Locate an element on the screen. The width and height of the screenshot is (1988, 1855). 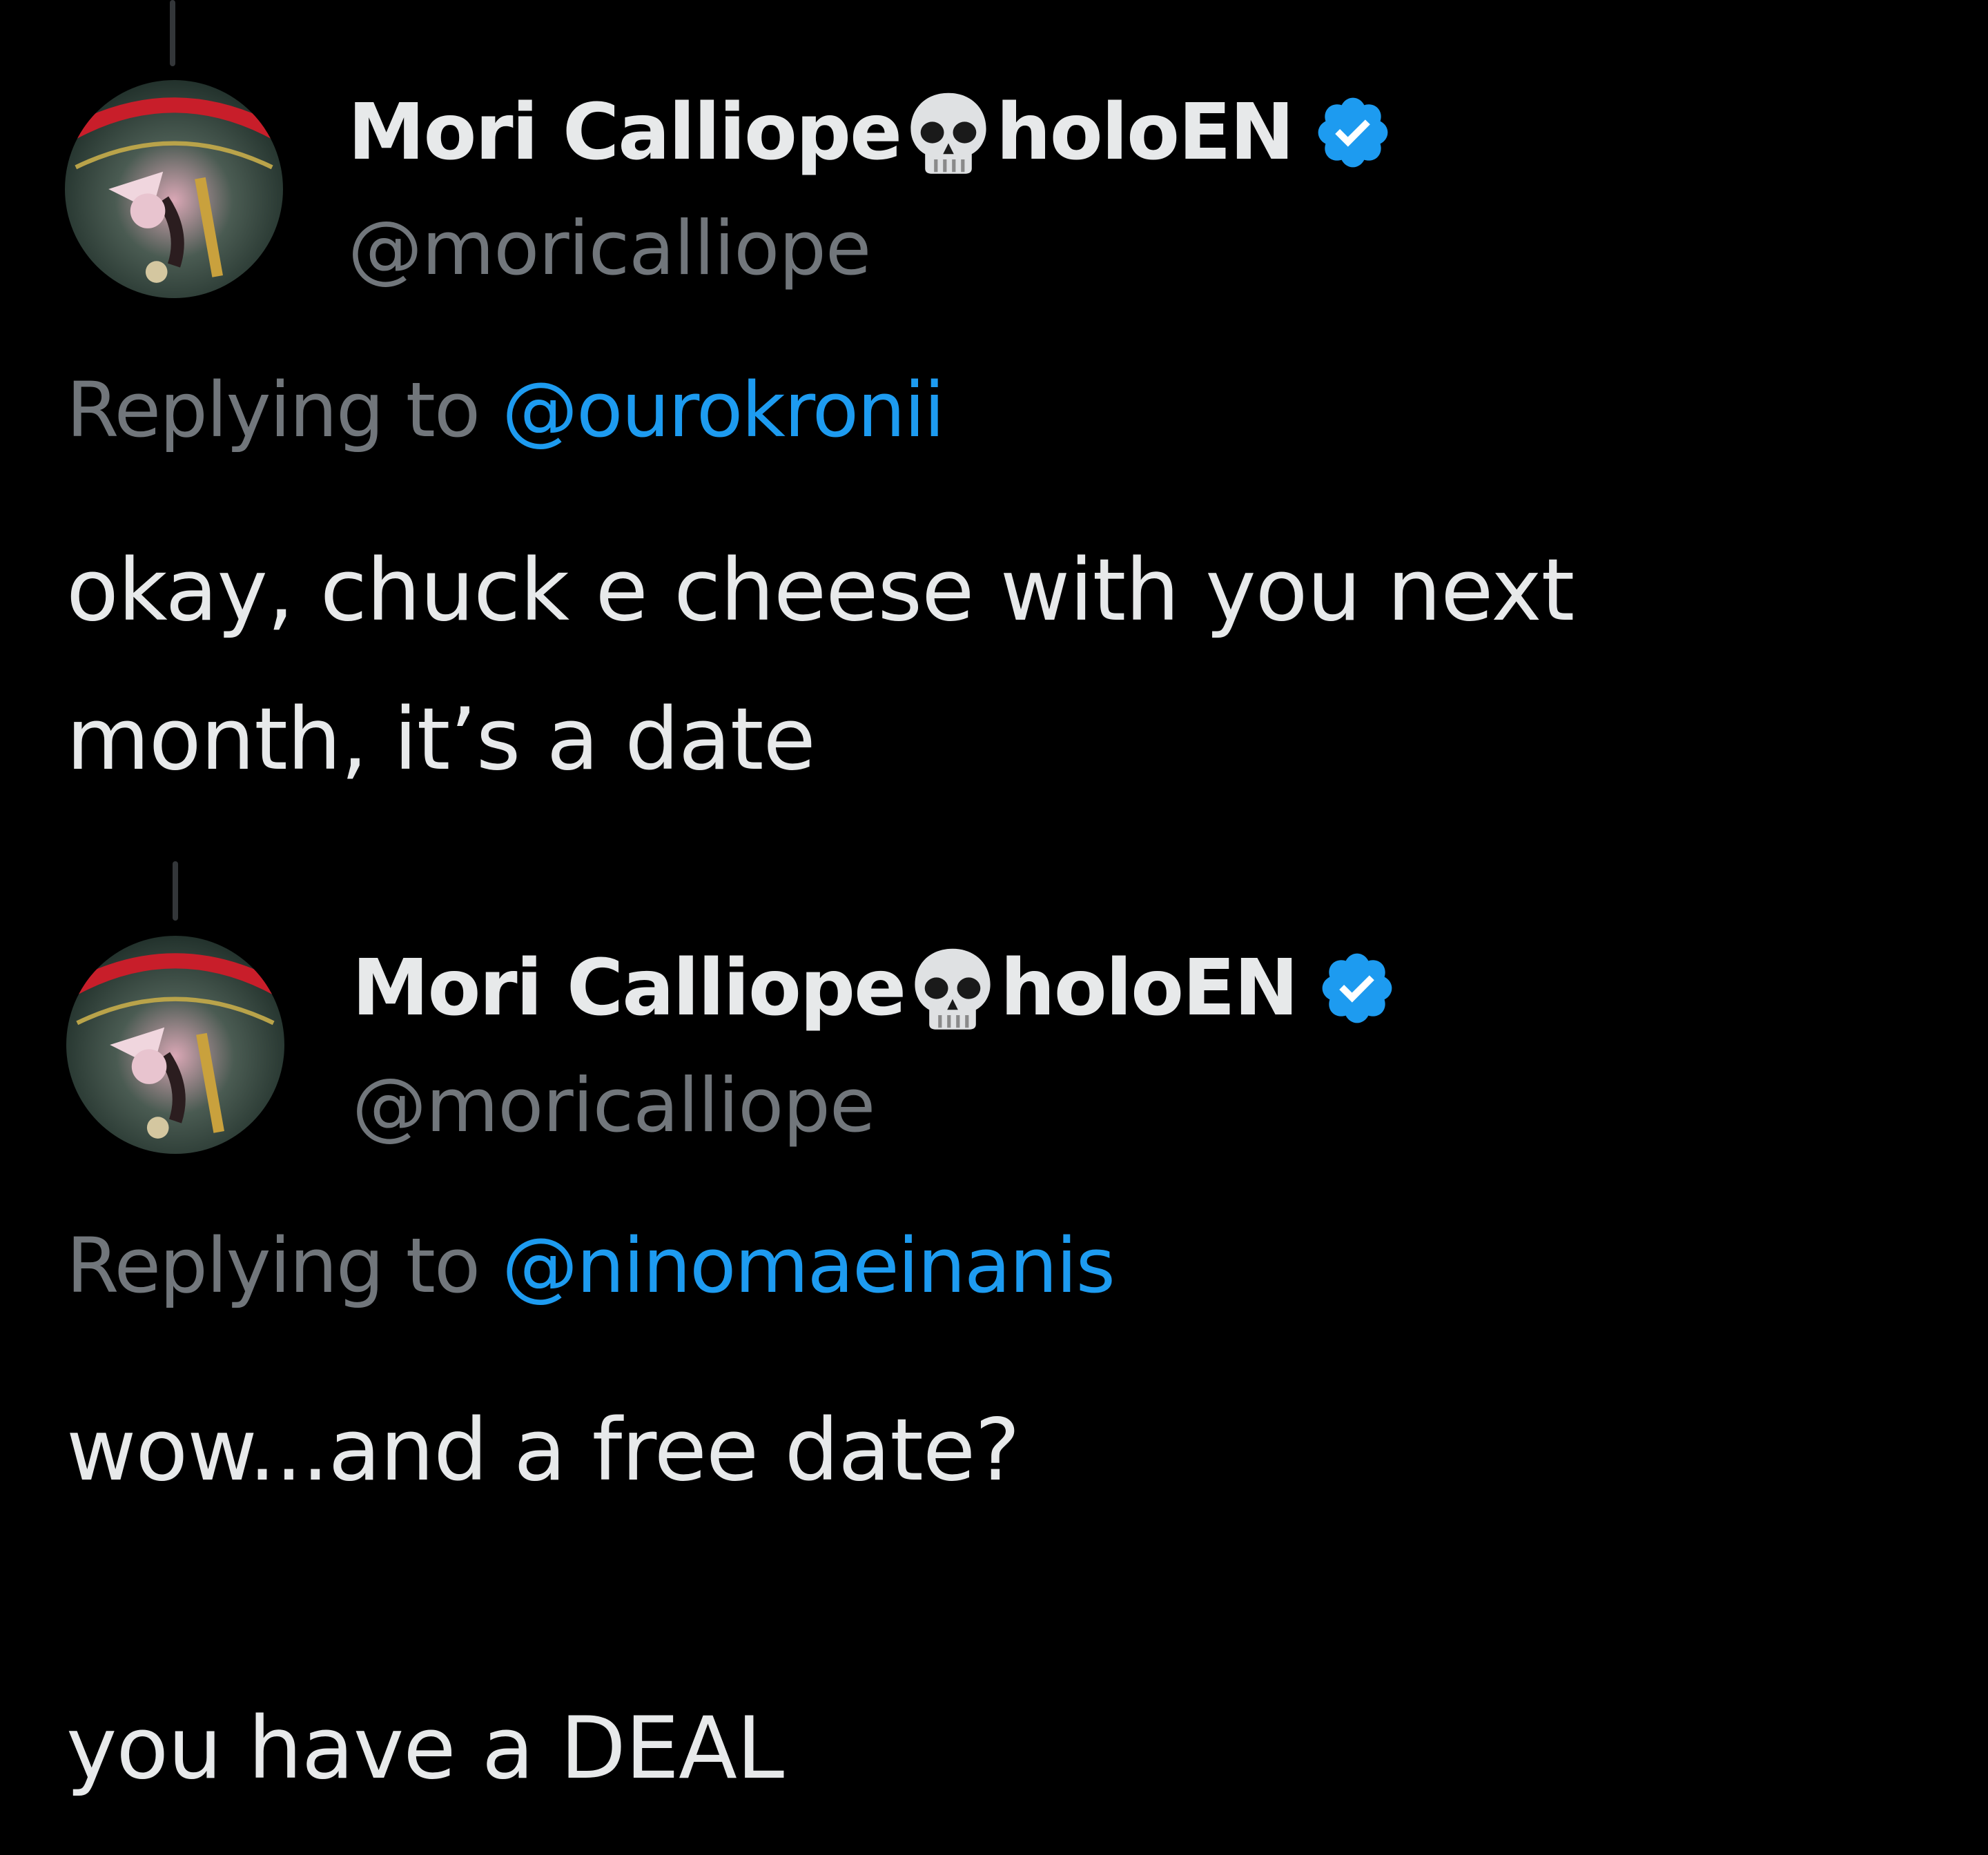
tweet-text-line: okay, chuck e cheese with you next is located at coordinates (820, 590).